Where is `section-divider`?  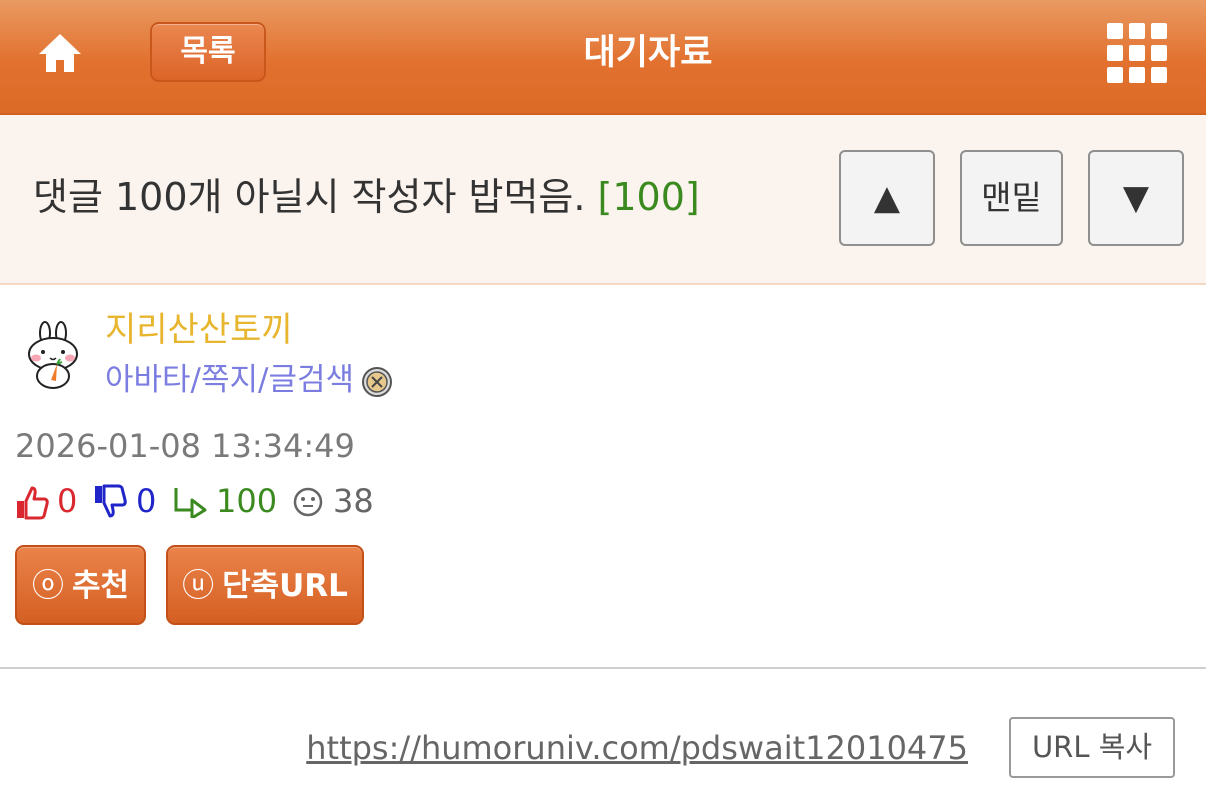
section-divider is located at coordinates (603, 668).